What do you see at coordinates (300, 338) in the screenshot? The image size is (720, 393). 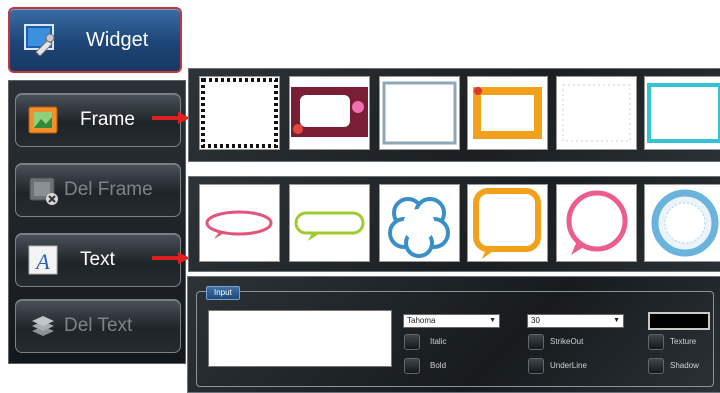 I see `text-input-area` at bounding box center [300, 338].